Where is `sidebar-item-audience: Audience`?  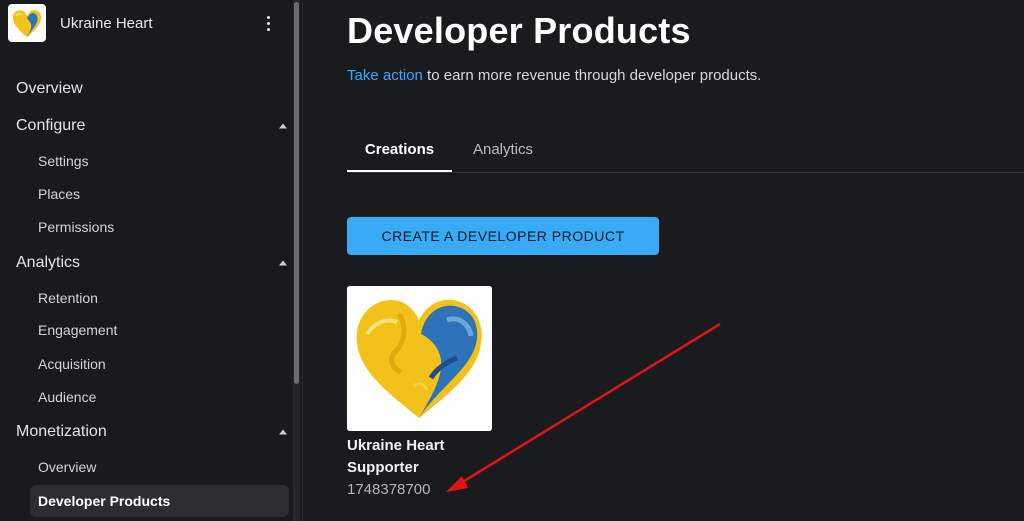
sidebar-item-audience: Audience is located at coordinates (165, 397).